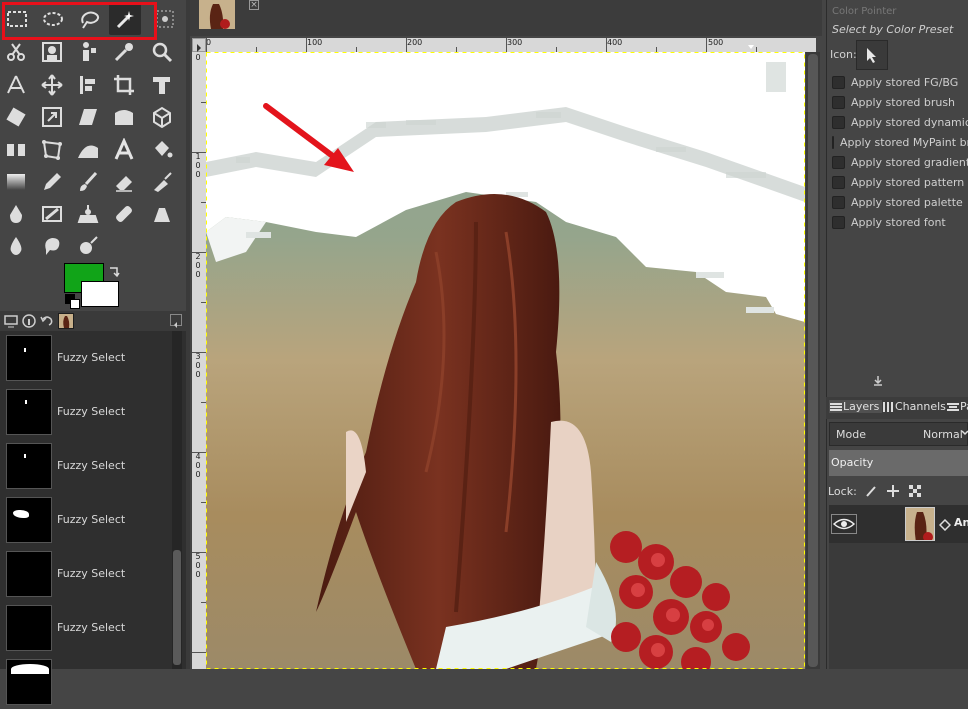  Describe the element at coordinates (913, 406) in the screenshot. I see `tab-channels: Channels` at that location.